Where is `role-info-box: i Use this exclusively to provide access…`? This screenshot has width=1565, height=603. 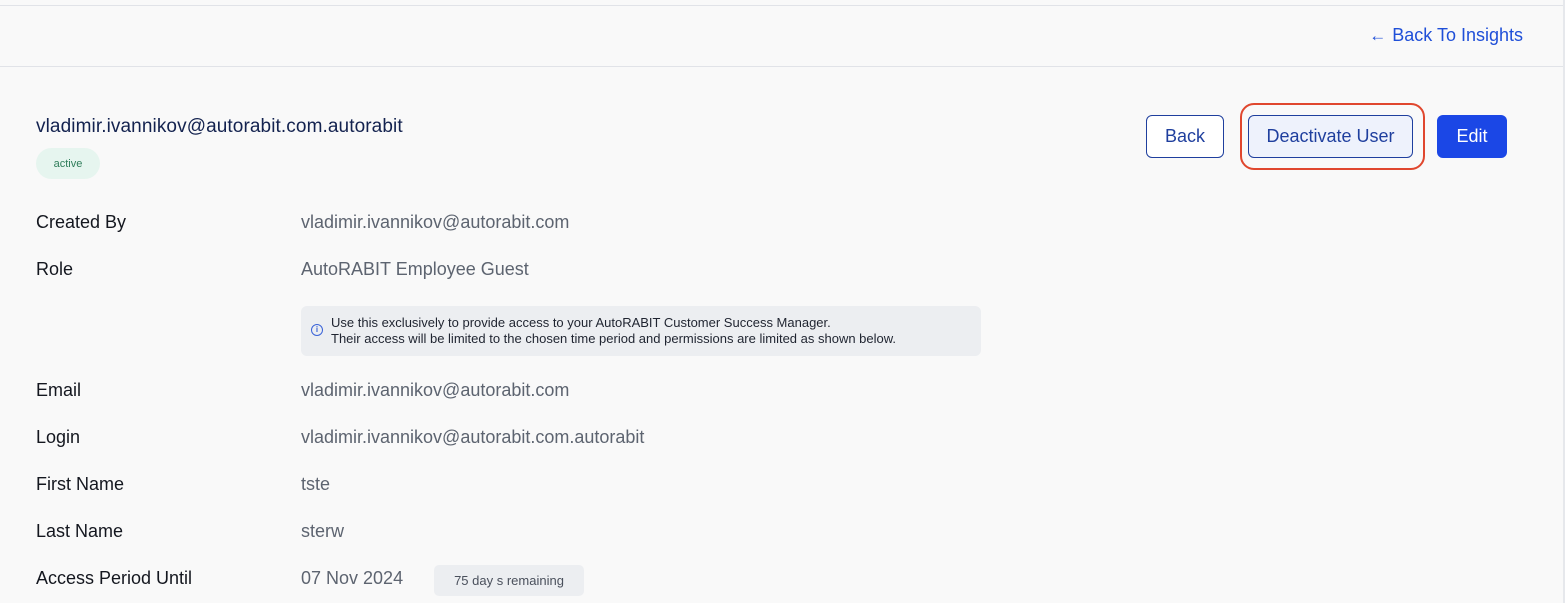
role-info-box: i Use this exclusively to provide access… is located at coordinates (641, 331).